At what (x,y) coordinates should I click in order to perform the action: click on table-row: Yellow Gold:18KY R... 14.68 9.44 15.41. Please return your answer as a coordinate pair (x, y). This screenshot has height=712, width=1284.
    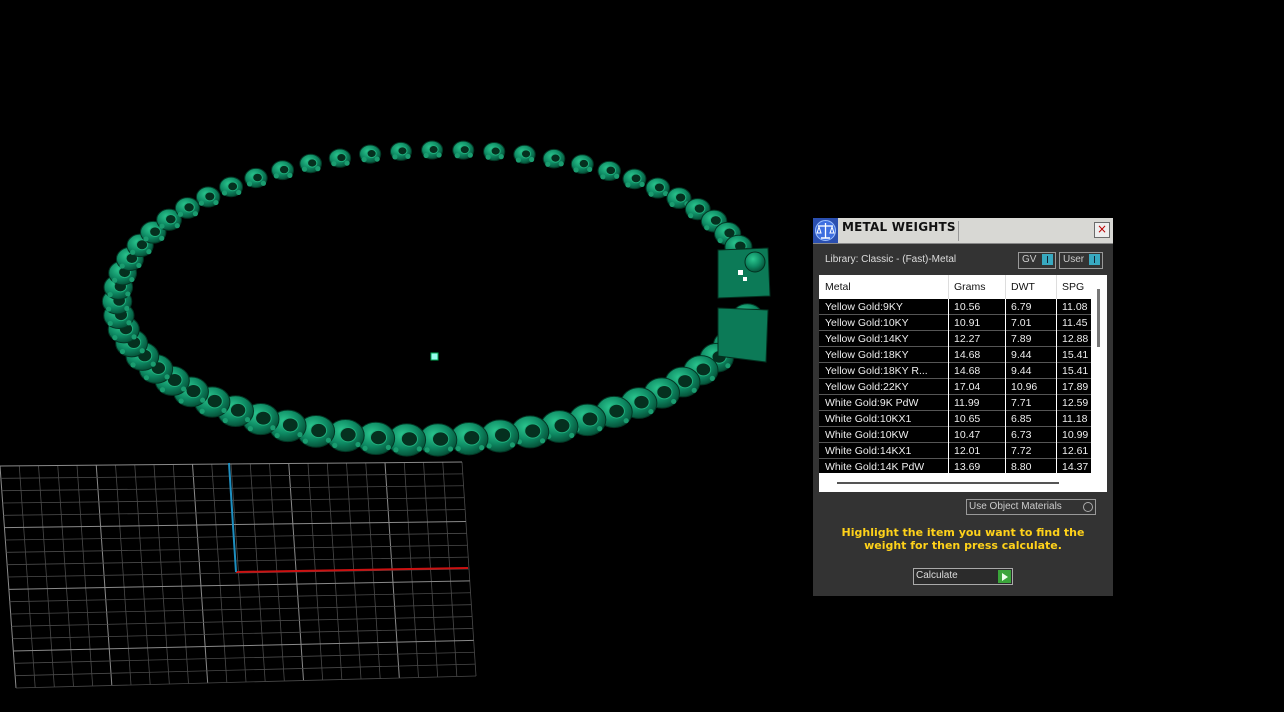
    Looking at the image, I should click on (955, 371).